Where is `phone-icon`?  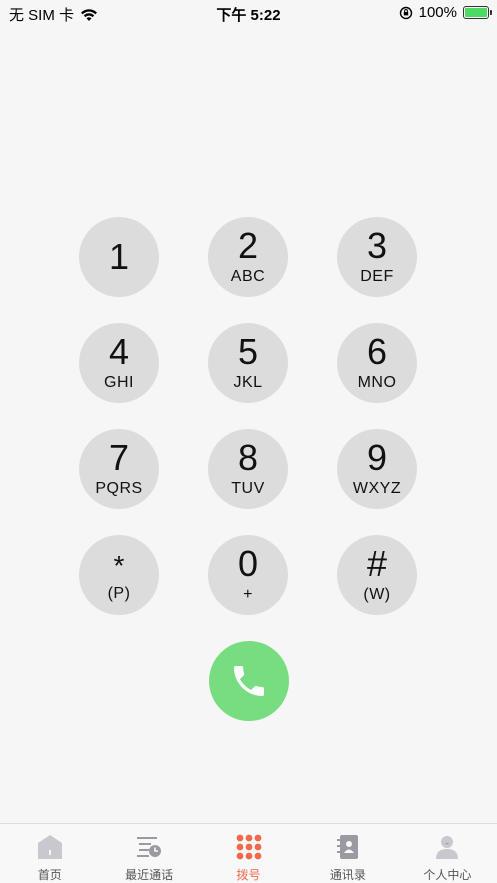
phone-icon is located at coordinates (249, 681).